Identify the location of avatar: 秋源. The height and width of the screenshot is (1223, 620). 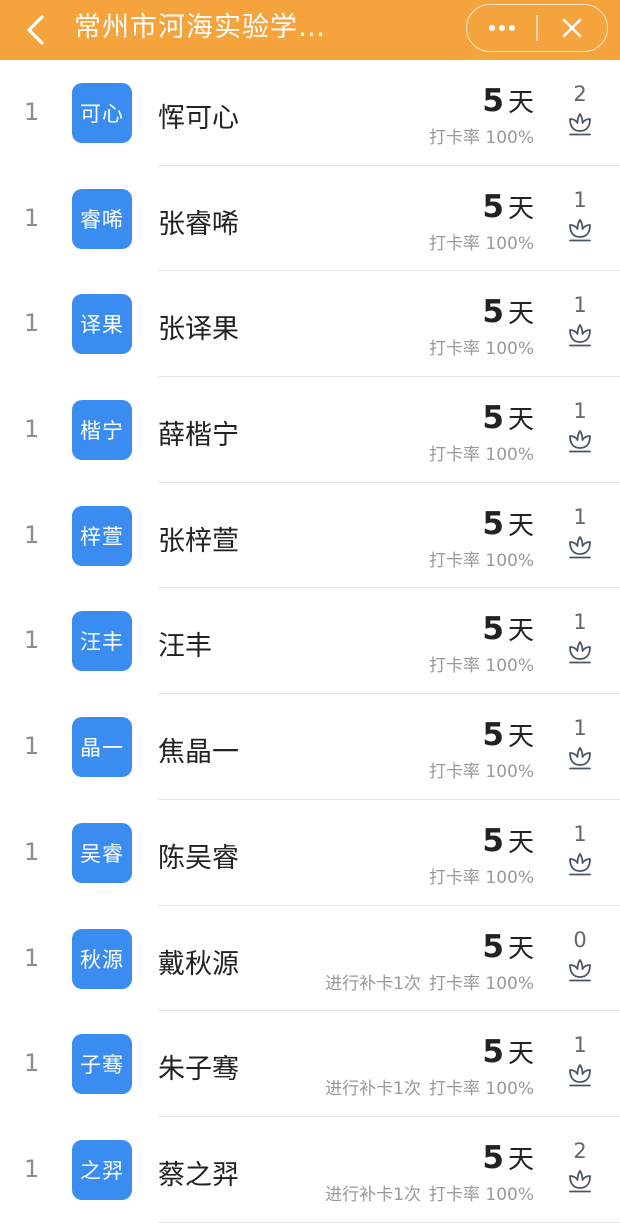
(102, 958).